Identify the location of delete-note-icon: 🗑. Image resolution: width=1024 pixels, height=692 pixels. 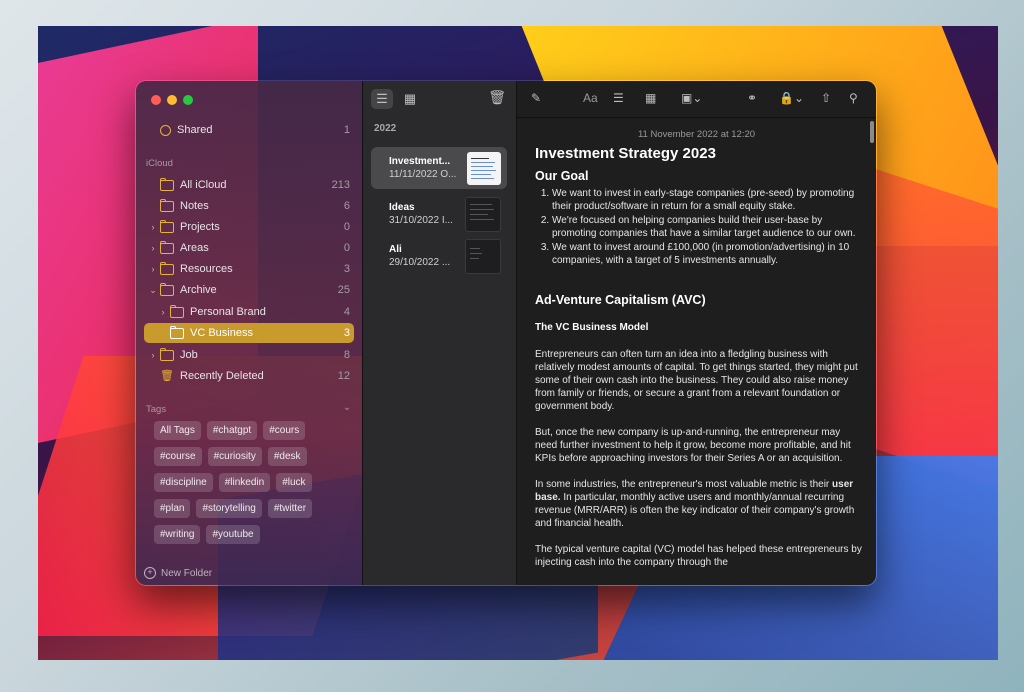
(497, 97).